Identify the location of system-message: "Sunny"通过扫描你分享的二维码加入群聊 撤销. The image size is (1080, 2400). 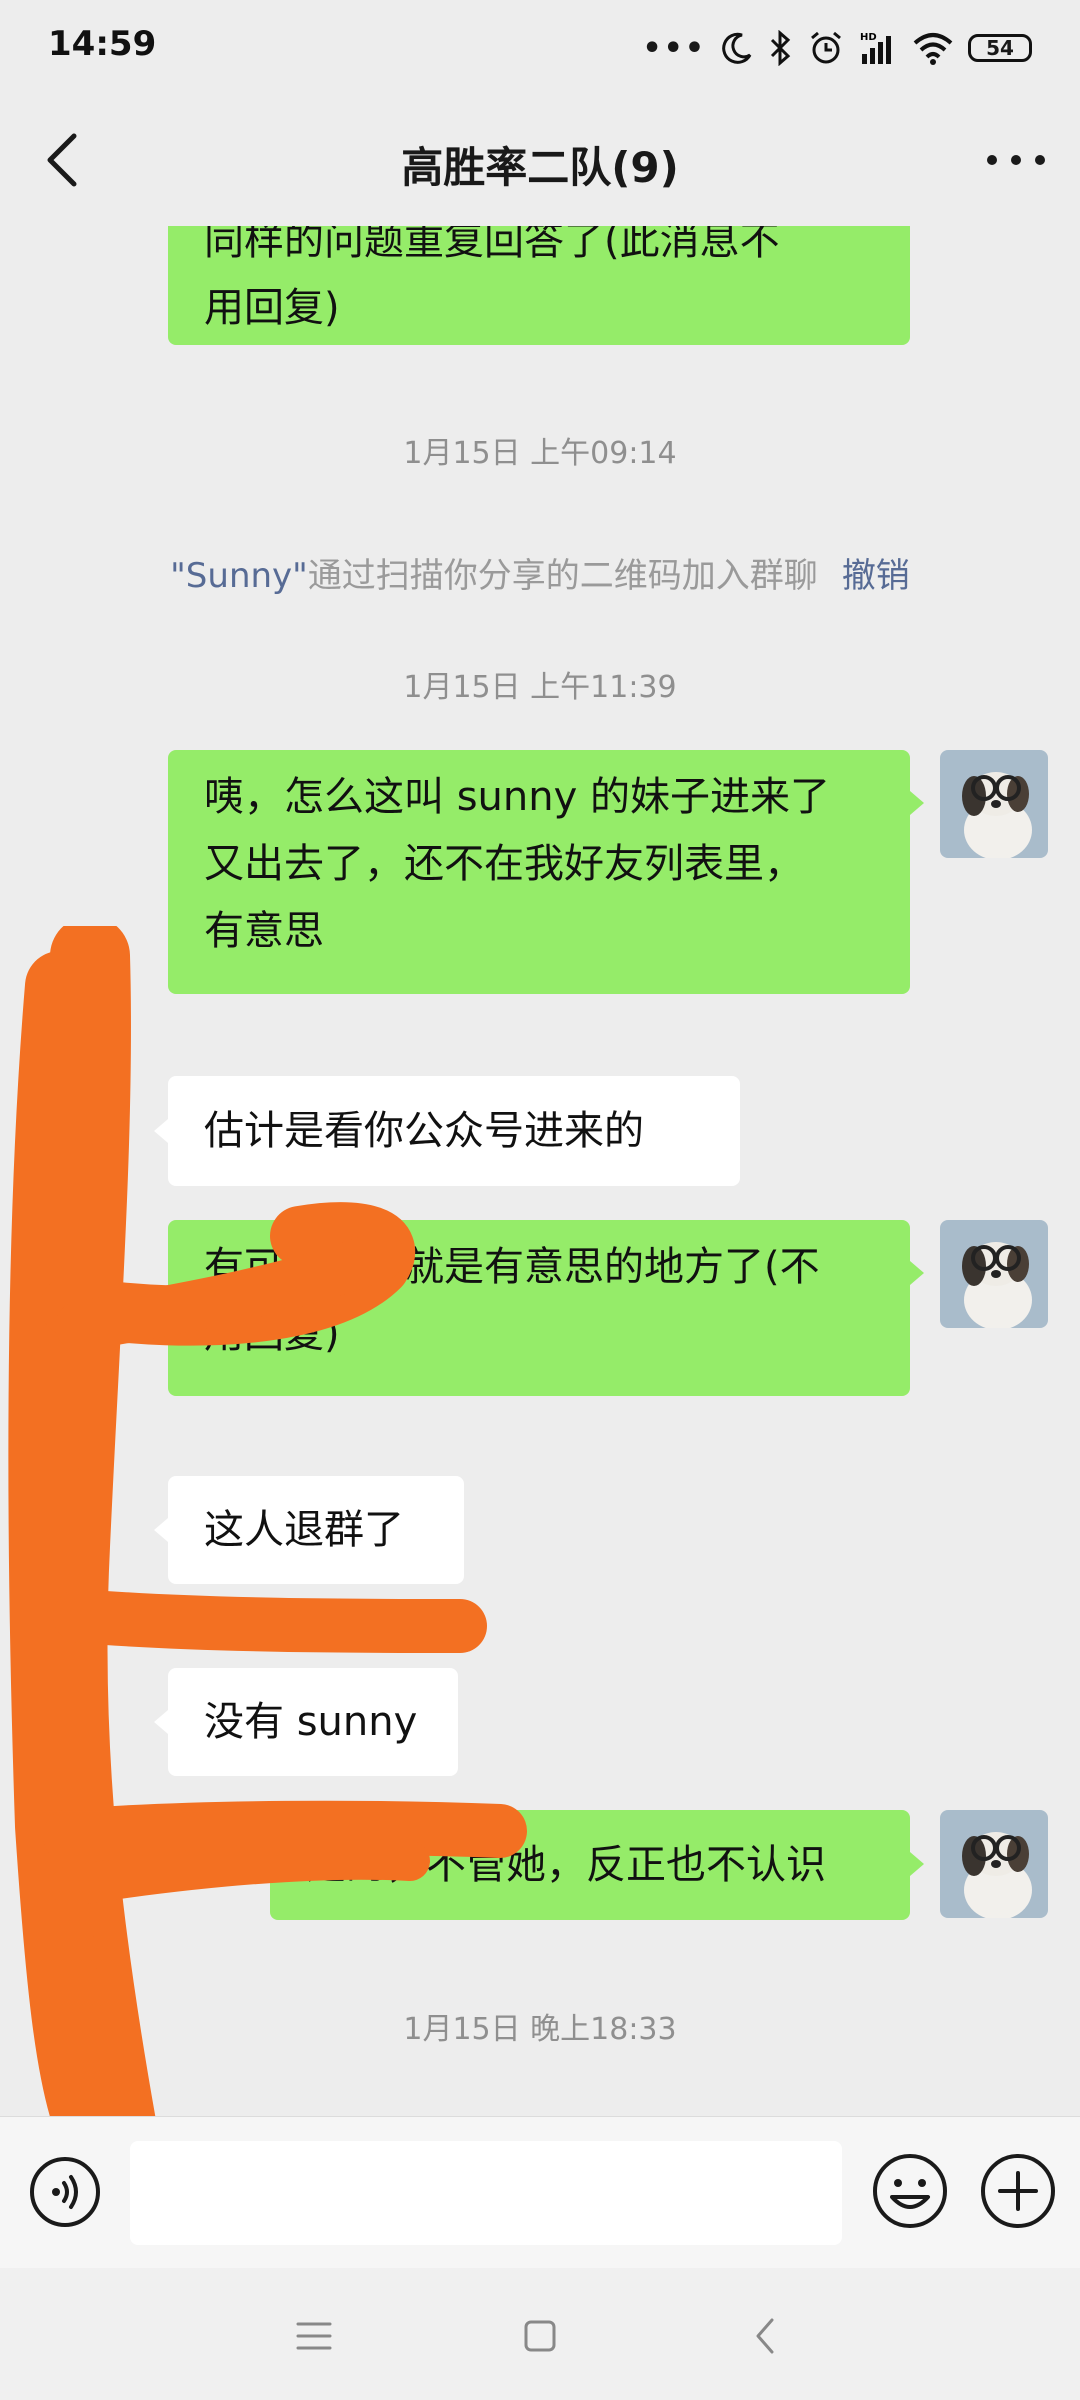
(540, 572).